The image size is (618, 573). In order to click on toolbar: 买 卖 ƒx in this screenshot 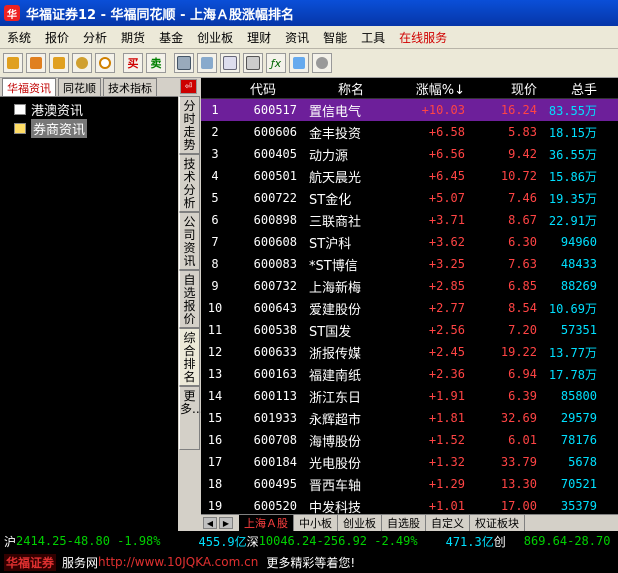, I will do `click(309, 63)`.